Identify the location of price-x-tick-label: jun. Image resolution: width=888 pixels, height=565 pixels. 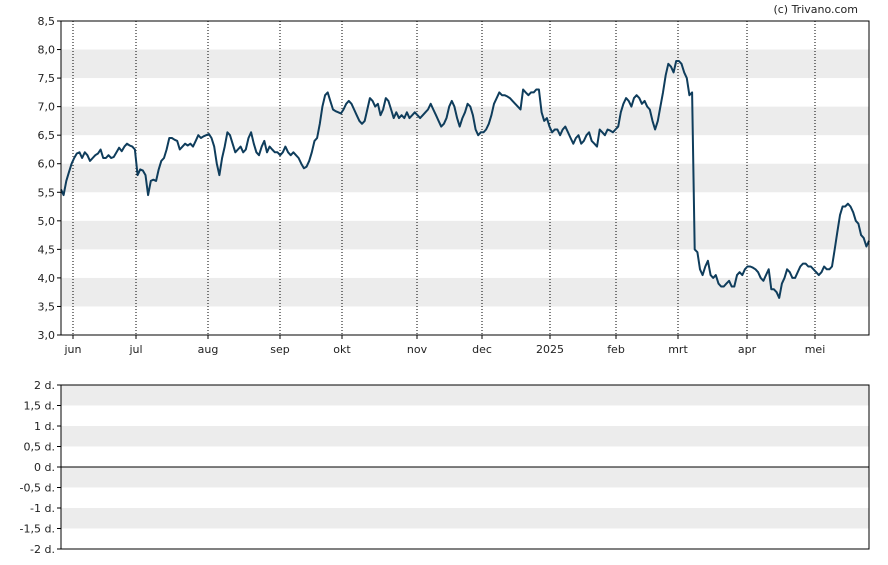
(73, 349).